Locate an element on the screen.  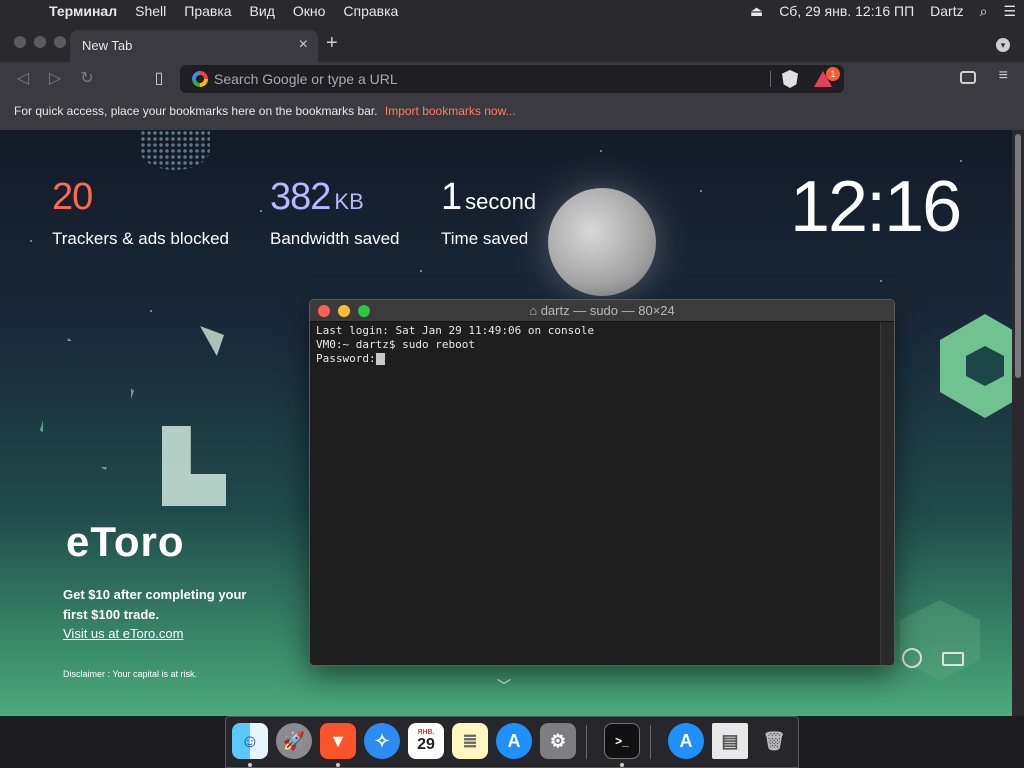
notes-icon: ≣ is located at coordinates (470, 741).